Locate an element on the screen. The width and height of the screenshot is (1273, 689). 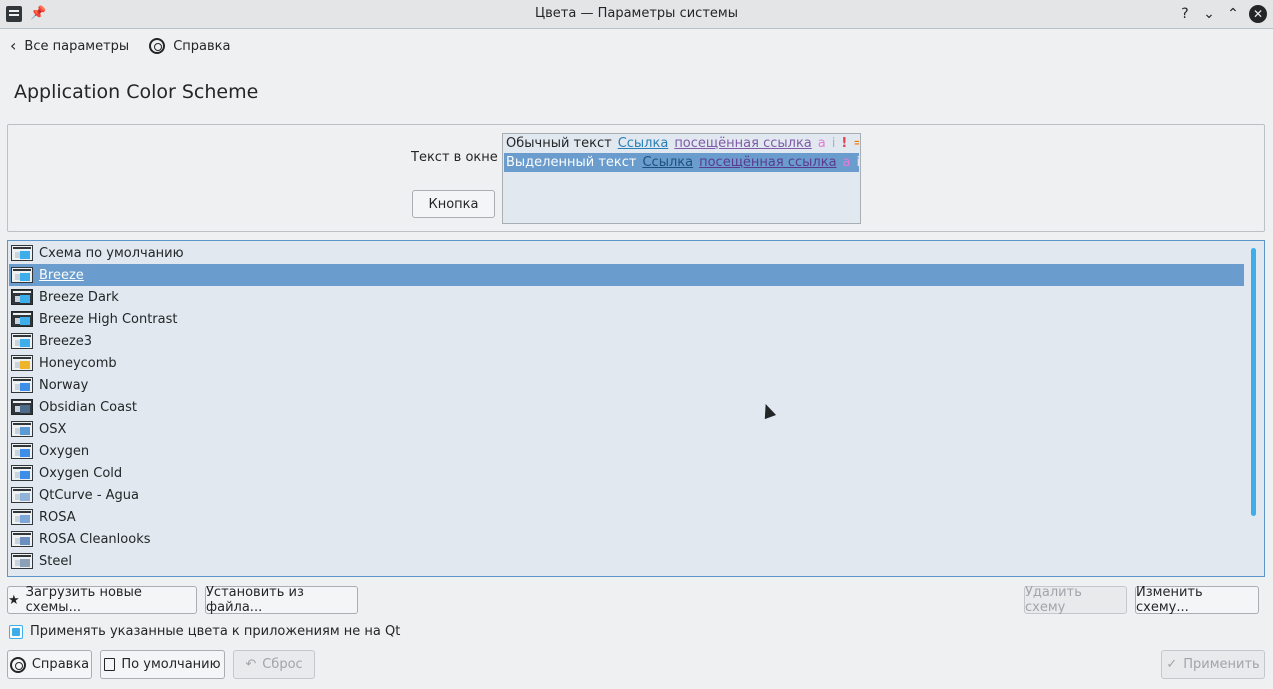
scheme-list-item: OSX is located at coordinates (626, 429).